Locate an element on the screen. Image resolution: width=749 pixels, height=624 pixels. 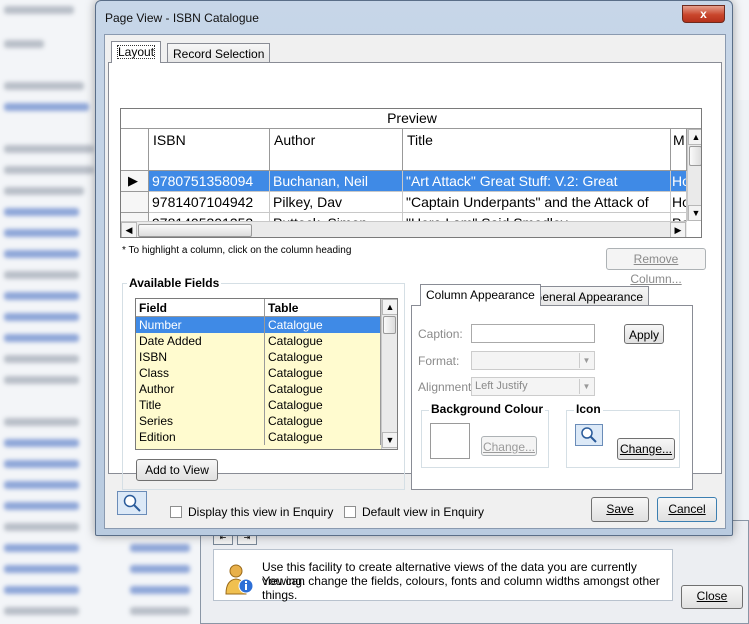
cancel-button: Cancel is located at coordinates (687, 509).